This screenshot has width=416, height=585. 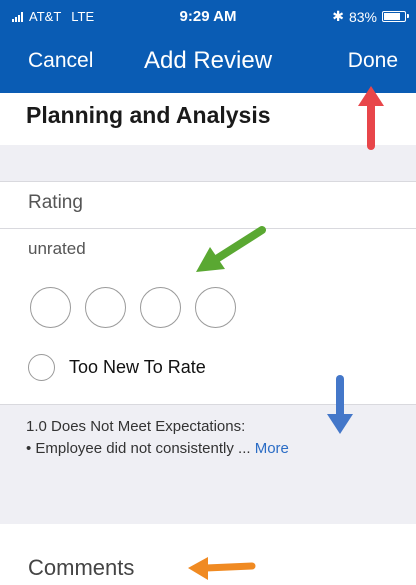 I want to click on red-arrow-annotation, so click(x=371, y=118).